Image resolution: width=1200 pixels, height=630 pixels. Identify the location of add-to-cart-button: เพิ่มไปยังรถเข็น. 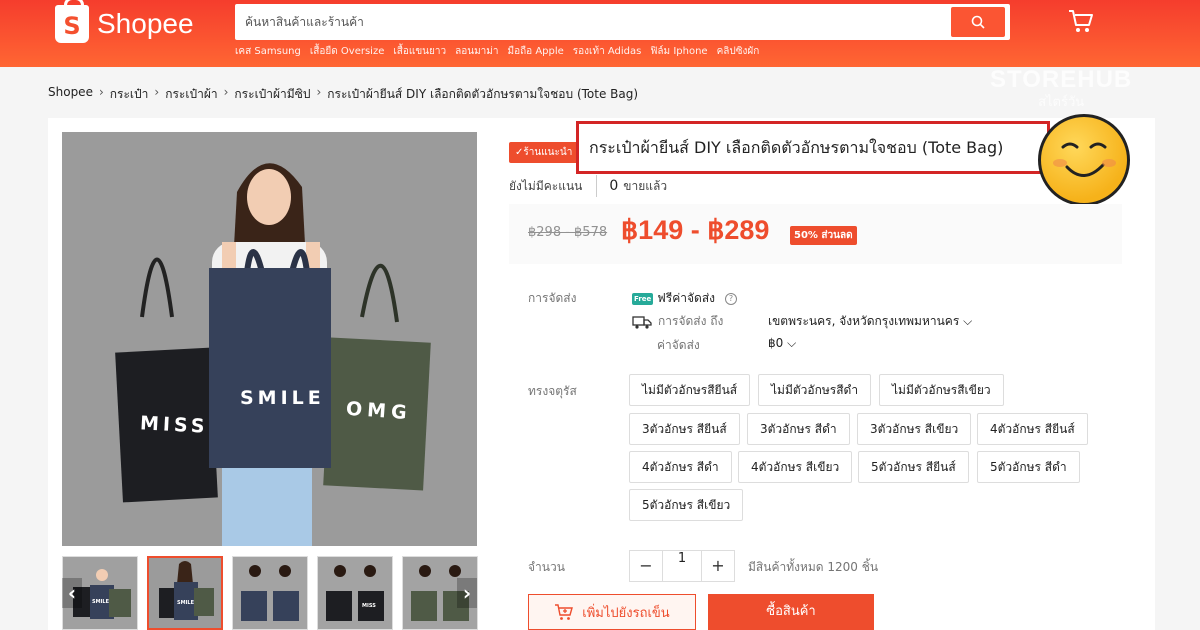
(612, 612).